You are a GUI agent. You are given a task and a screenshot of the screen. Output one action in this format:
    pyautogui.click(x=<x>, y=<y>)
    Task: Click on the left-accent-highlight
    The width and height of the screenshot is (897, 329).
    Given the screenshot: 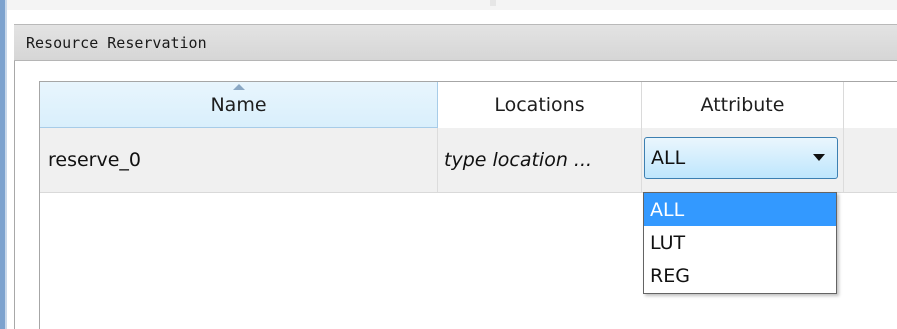 What is the action you would take?
    pyautogui.click(x=6, y=164)
    